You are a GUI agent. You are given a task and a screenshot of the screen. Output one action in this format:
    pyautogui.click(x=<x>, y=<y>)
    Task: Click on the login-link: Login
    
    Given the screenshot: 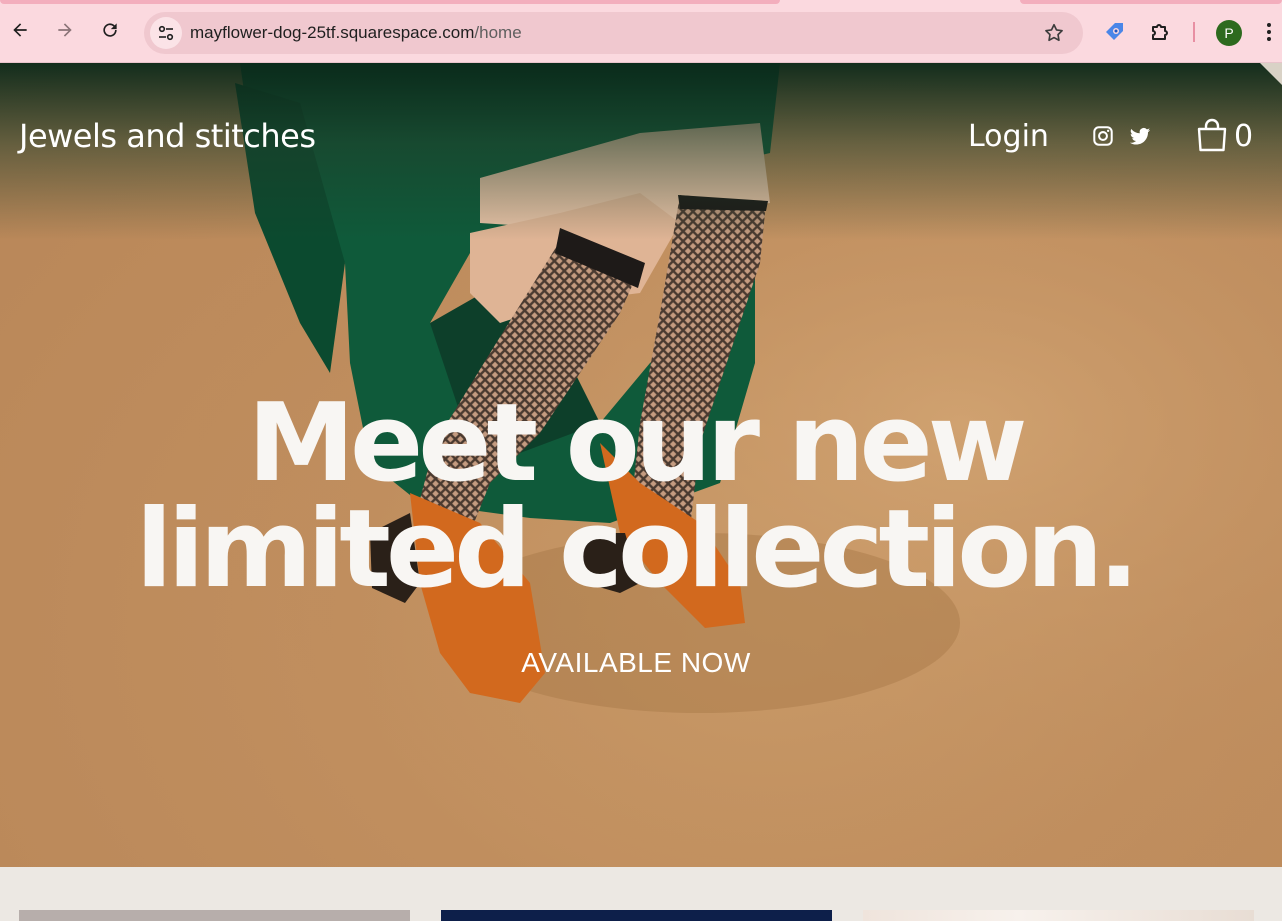 What is the action you would take?
    pyautogui.click(x=1008, y=136)
    